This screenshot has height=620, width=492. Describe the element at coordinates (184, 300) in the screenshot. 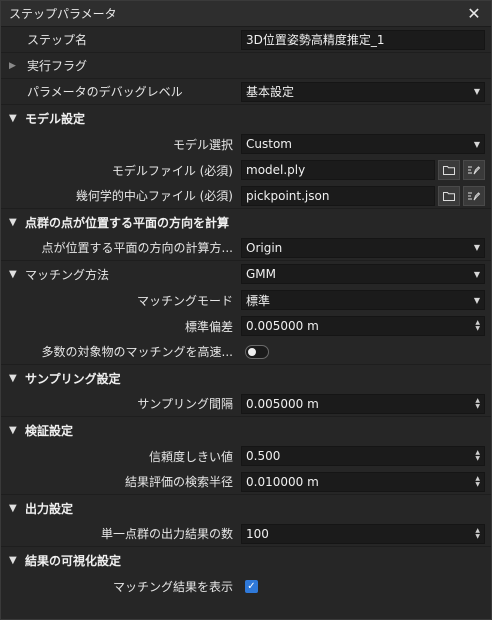

I see `matching-mode-label: マッチングモード` at that location.